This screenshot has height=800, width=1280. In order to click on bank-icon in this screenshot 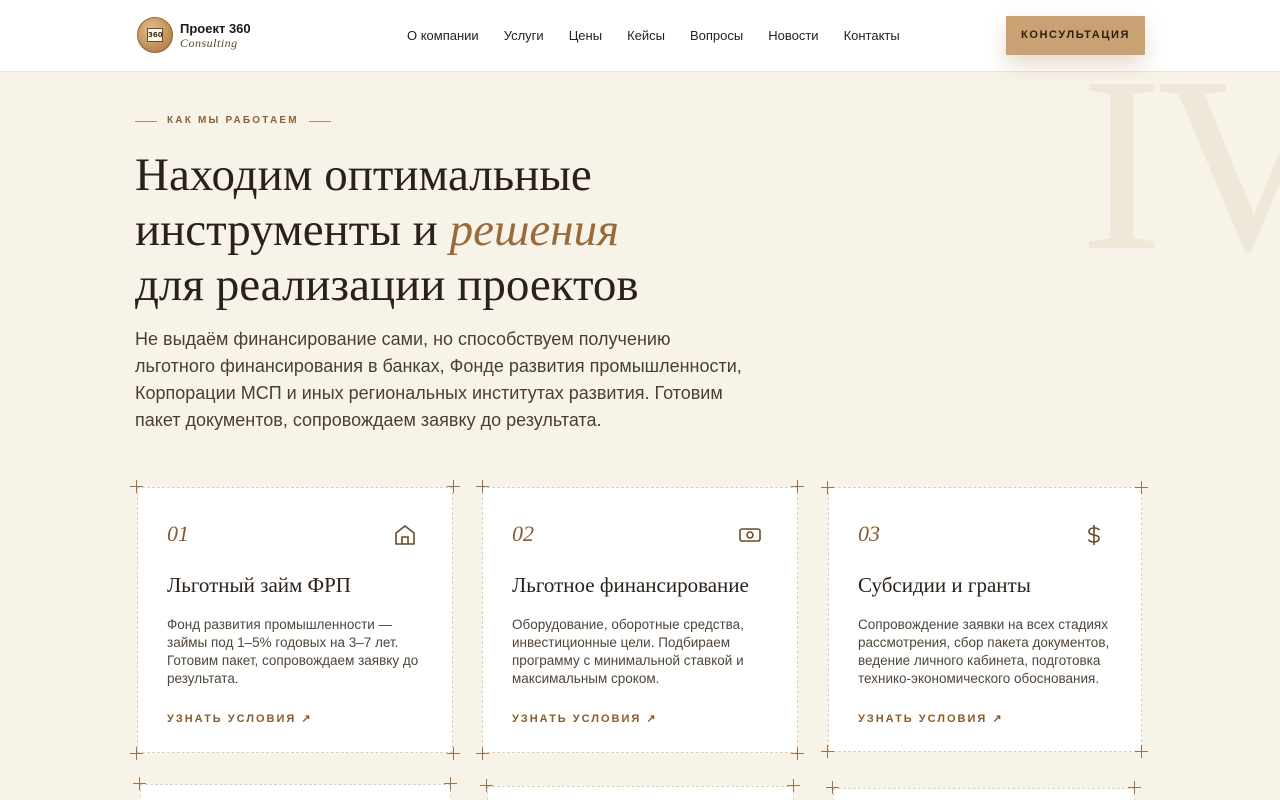, I will do `click(405, 535)`.